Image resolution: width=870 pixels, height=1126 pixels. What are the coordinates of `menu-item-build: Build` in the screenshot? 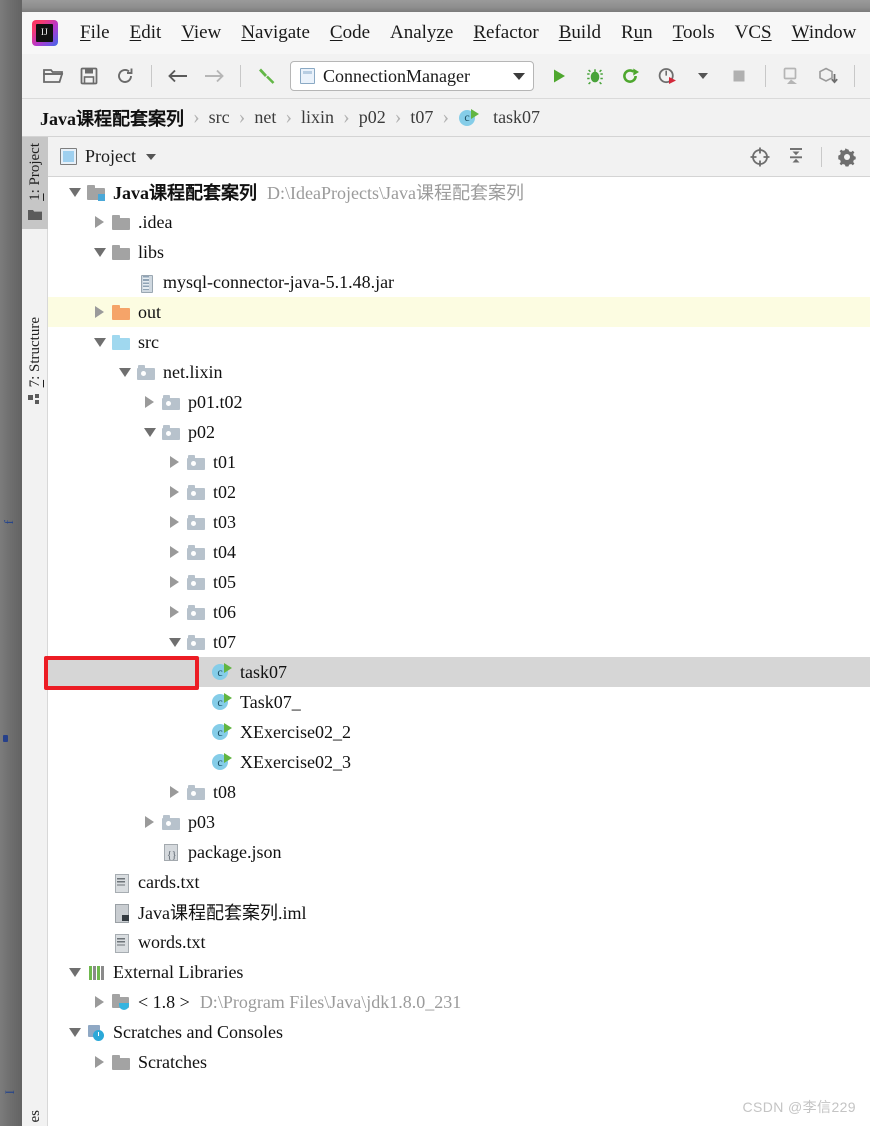 It's located at (580, 33).